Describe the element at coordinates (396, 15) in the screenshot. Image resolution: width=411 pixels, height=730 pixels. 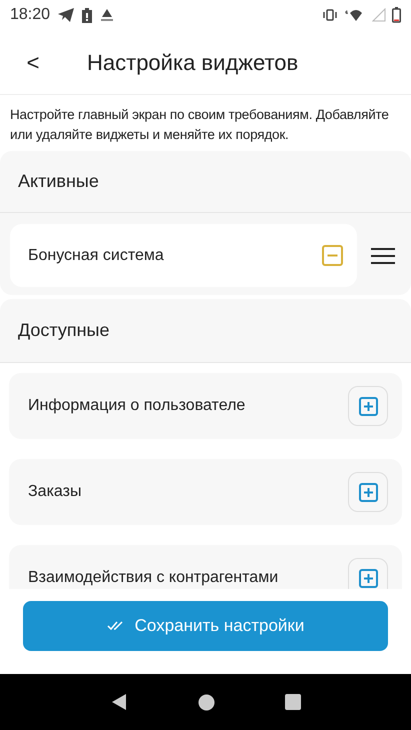
I see `battery-icon` at that location.